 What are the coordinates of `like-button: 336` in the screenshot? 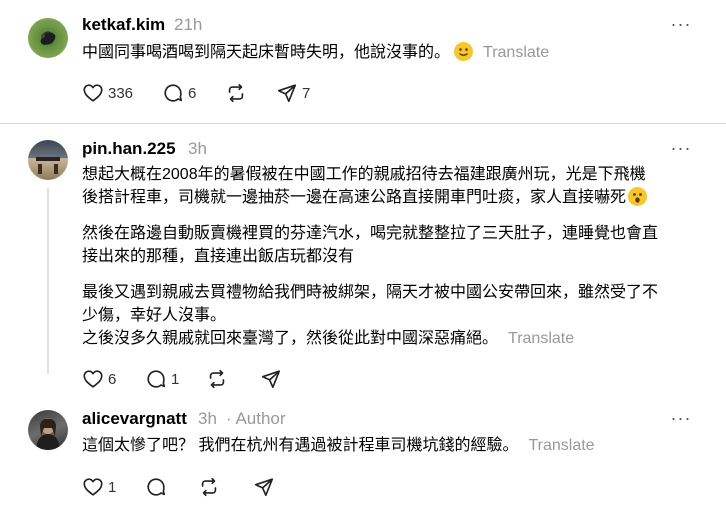 It's located at (107, 93).